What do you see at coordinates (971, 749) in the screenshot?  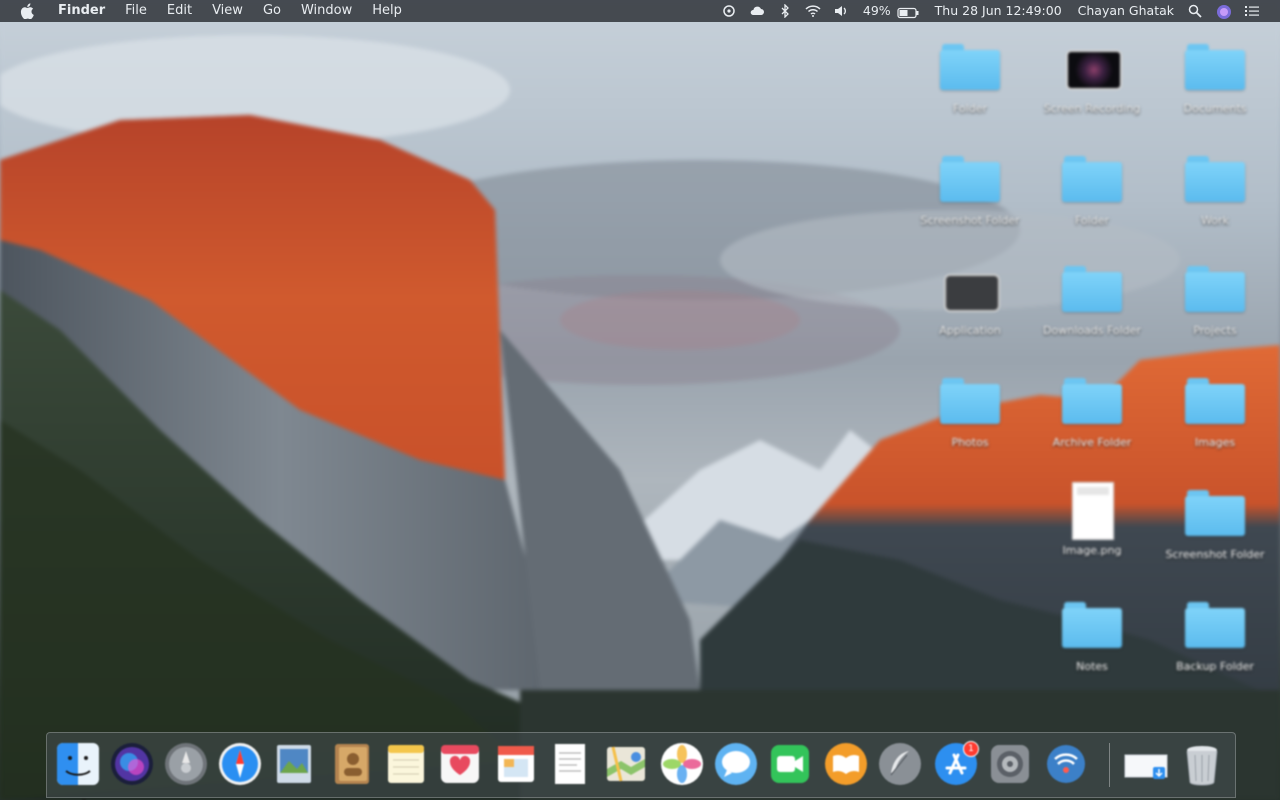 I see `notification-badge: 1` at bounding box center [971, 749].